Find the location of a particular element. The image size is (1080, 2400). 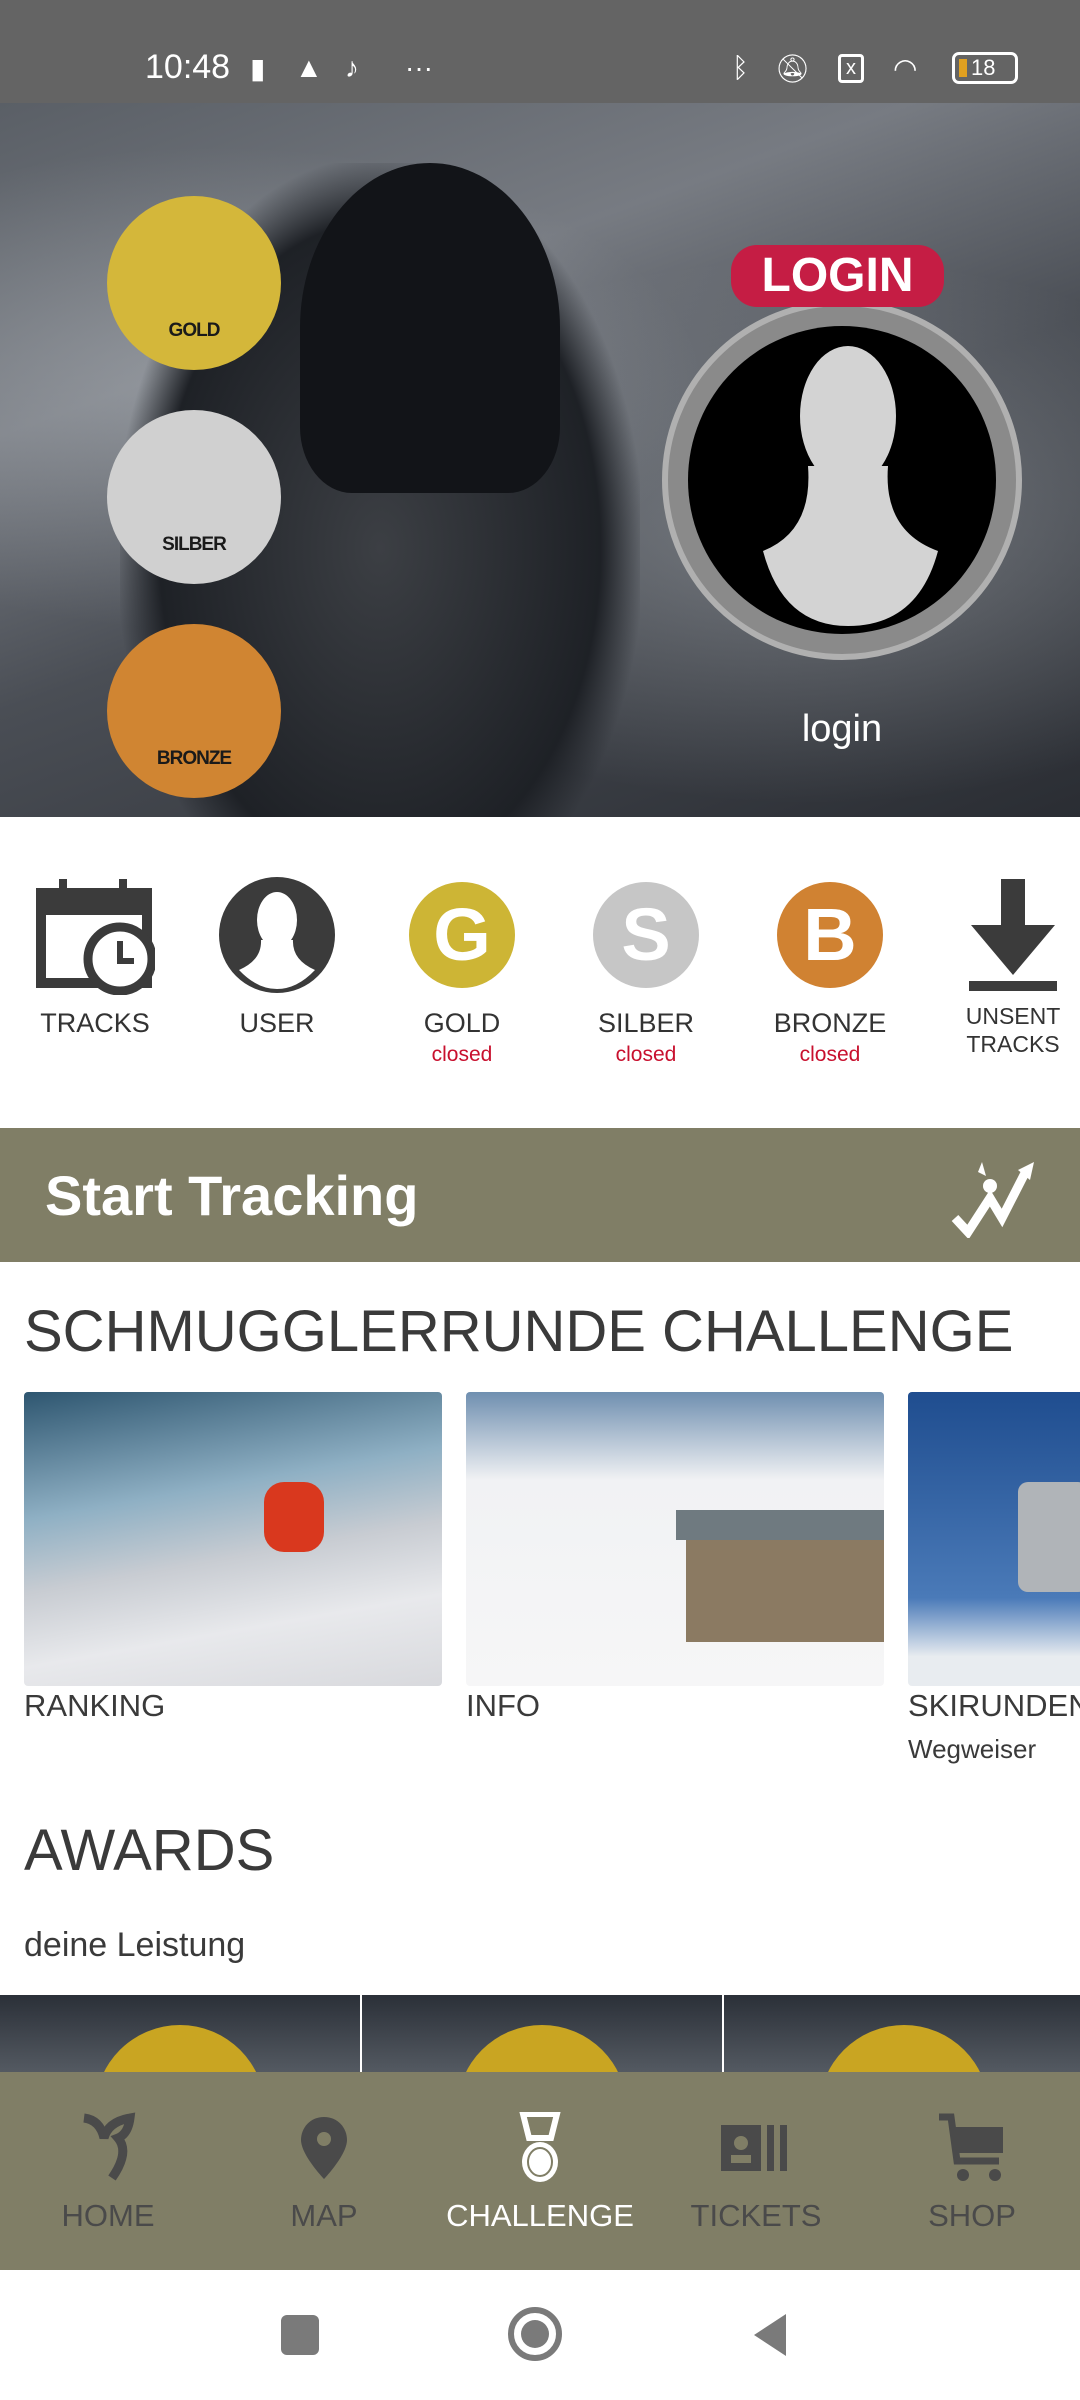

login-badge: LOGIN is located at coordinates (837, 276).